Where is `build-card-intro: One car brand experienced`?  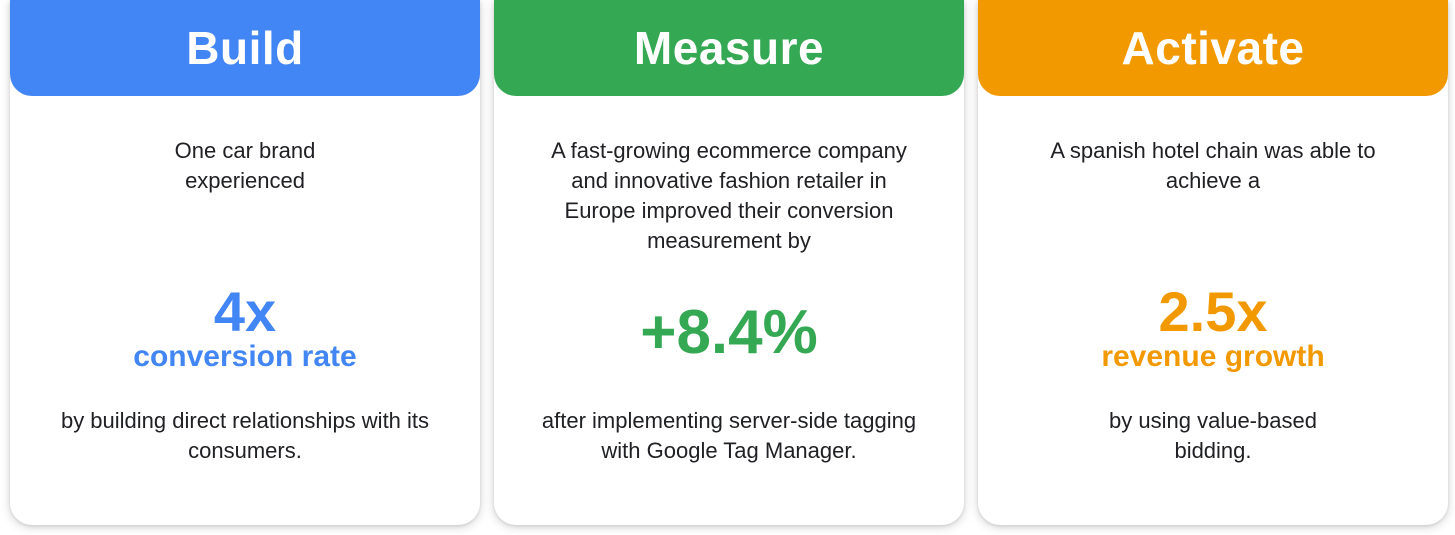
build-card-intro: One car brand experienced is located at coordinates (245, 165).